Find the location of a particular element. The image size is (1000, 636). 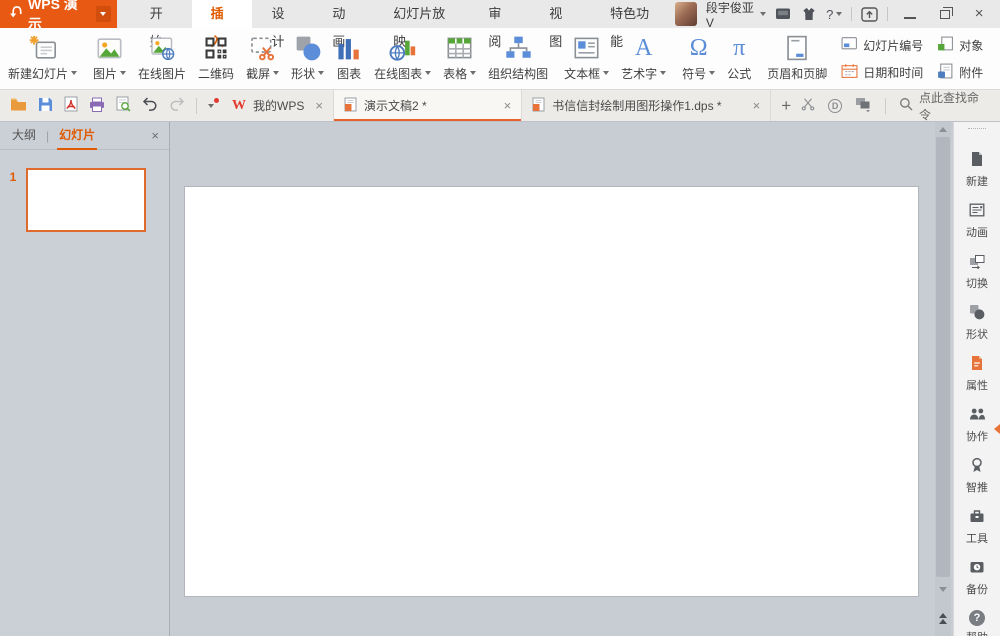

medal-icon is located at coordinates (977, 466).